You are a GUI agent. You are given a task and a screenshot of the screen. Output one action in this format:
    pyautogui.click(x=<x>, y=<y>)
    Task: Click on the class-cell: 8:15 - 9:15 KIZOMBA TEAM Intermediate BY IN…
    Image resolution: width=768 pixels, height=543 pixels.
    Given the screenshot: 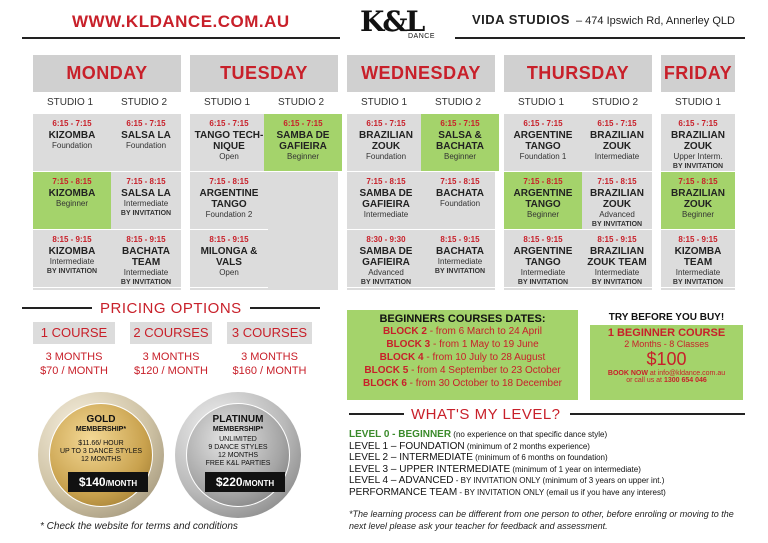 What is the action you would take?
    pyautogui.click(x=698, y=259)
    